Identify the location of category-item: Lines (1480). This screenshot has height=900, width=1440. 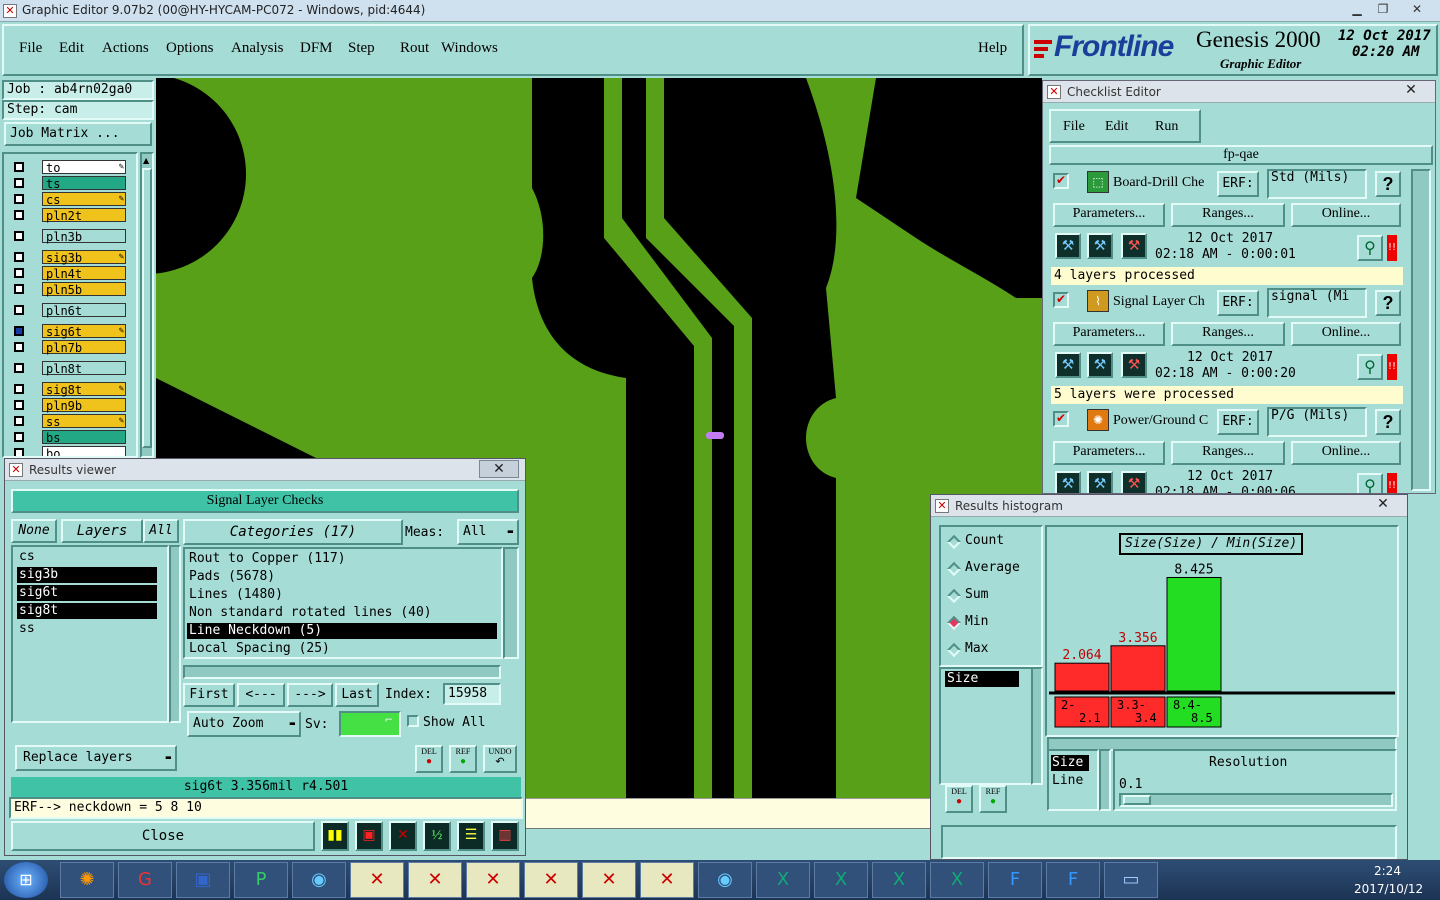
(342, 595).